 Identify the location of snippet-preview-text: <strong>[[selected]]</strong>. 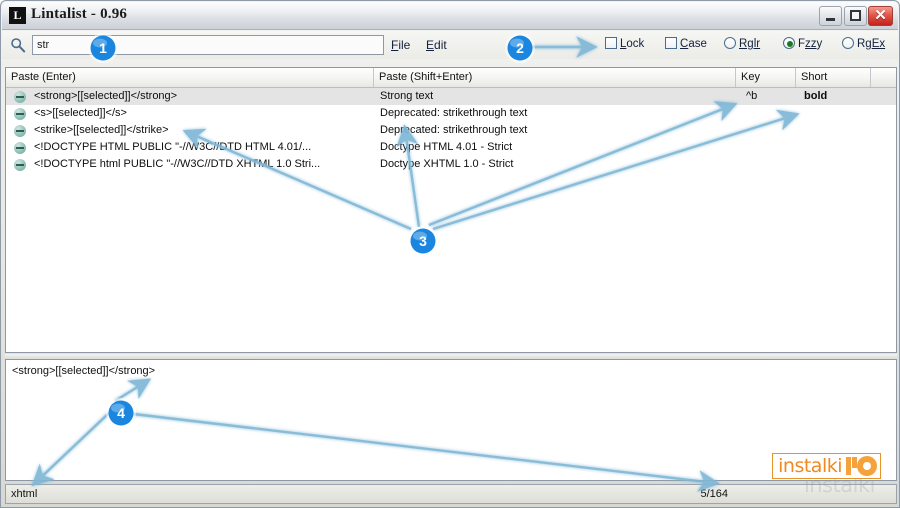
(84, 371).